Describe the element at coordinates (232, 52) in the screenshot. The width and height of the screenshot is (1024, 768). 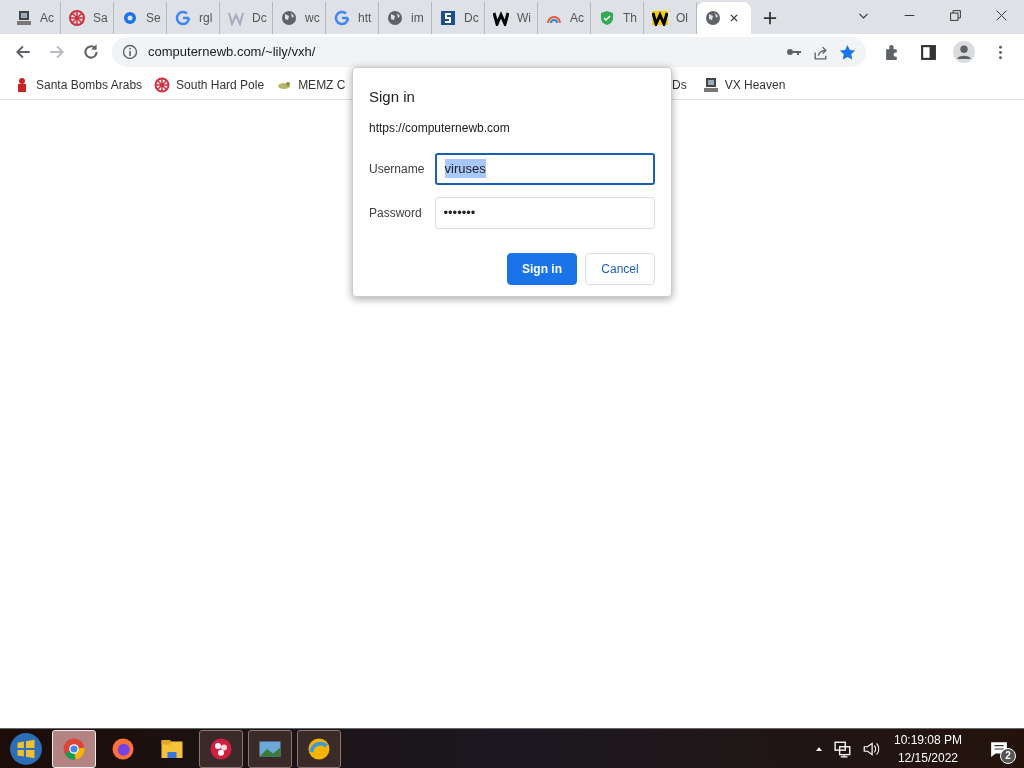
I see `url-text: computernewb.com/~lily/vxh/` at that location.